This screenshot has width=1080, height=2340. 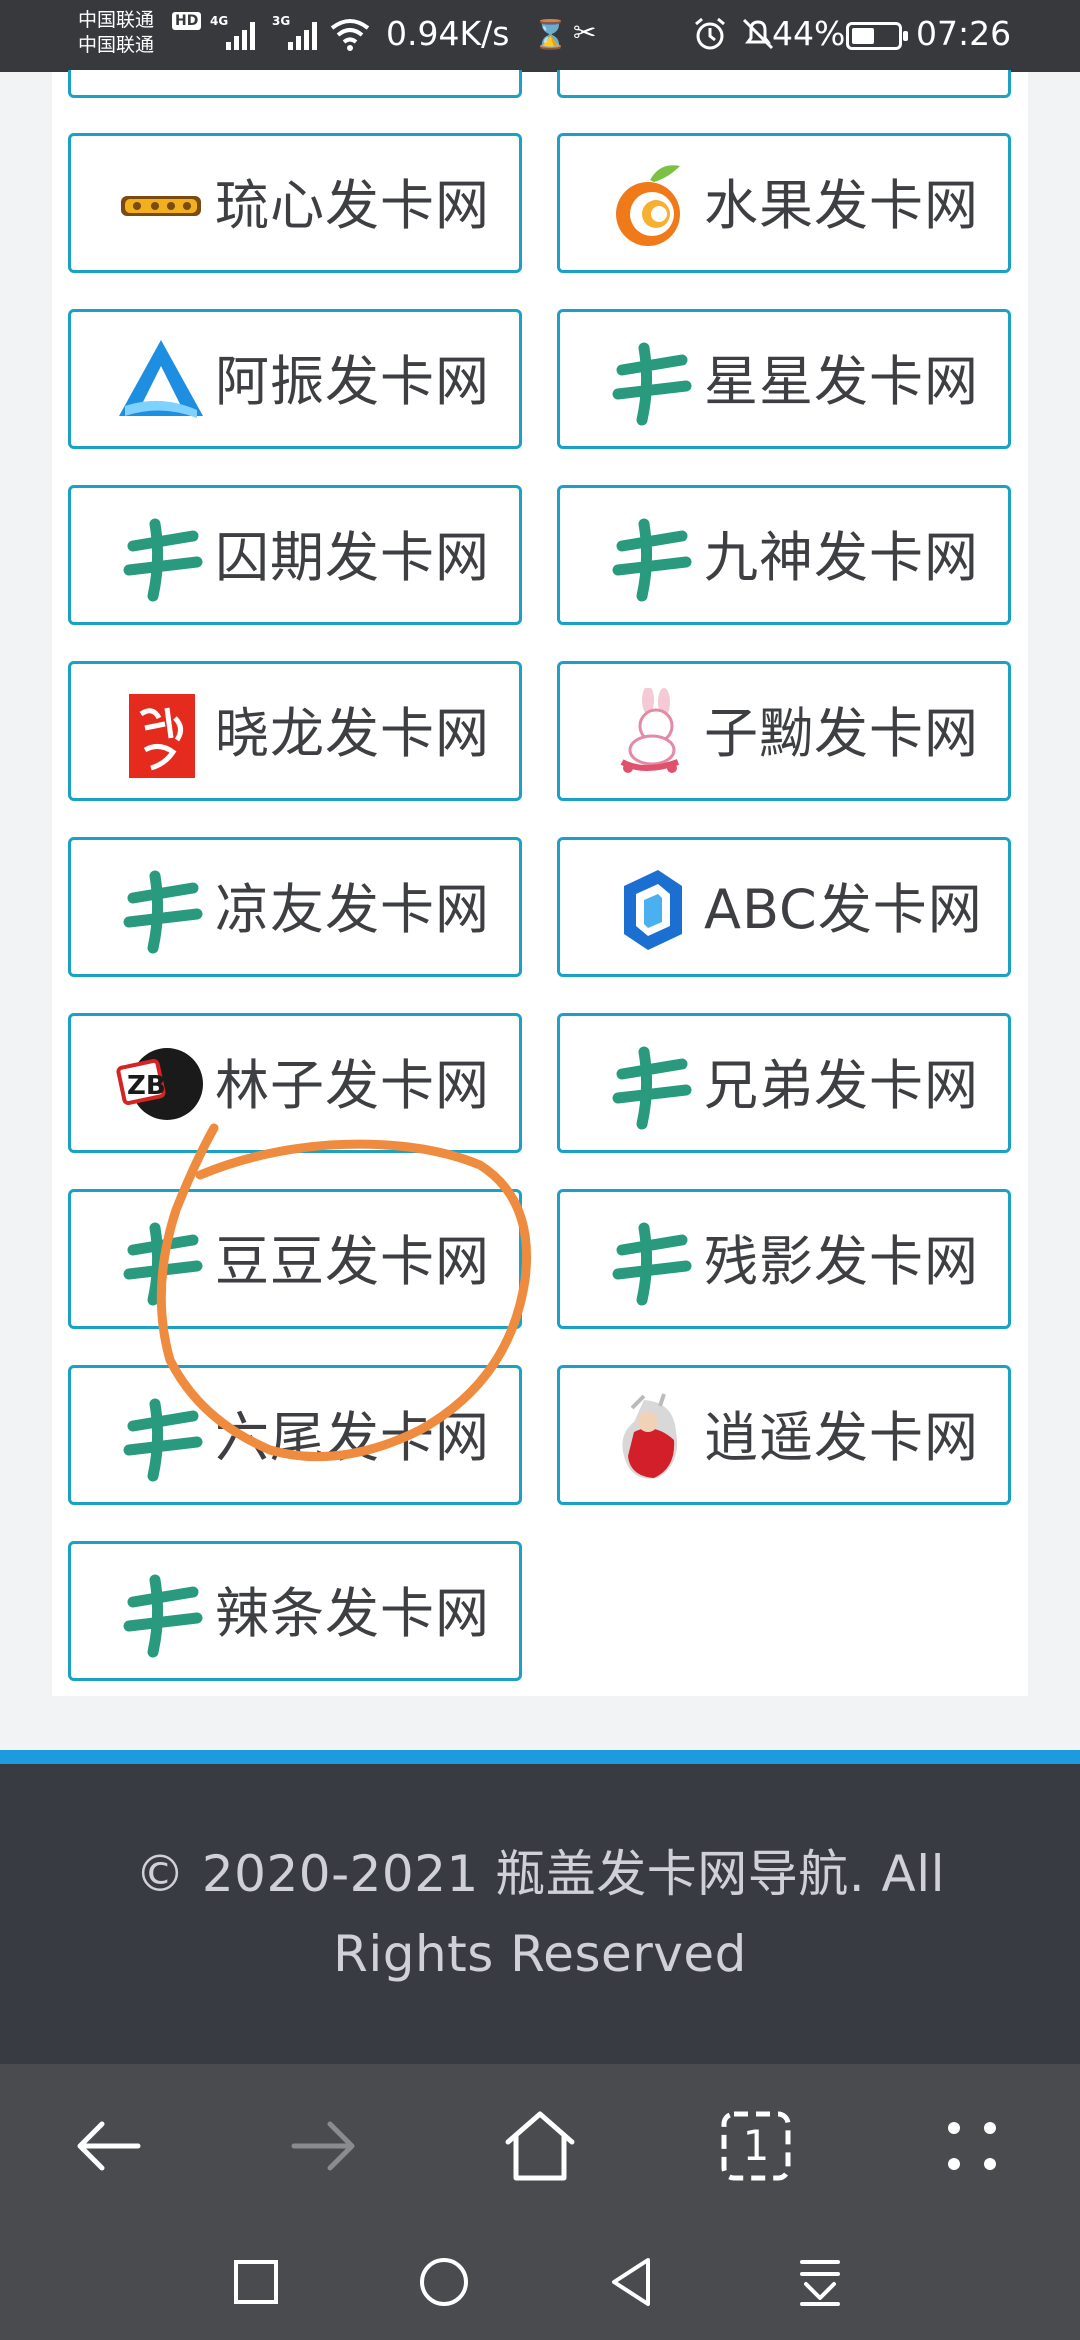 What do you see at coordinates (116, 33) in the screenshot?
I see `carrier-labels: 中国联通 中国联通` at bounding box center [116, 33].